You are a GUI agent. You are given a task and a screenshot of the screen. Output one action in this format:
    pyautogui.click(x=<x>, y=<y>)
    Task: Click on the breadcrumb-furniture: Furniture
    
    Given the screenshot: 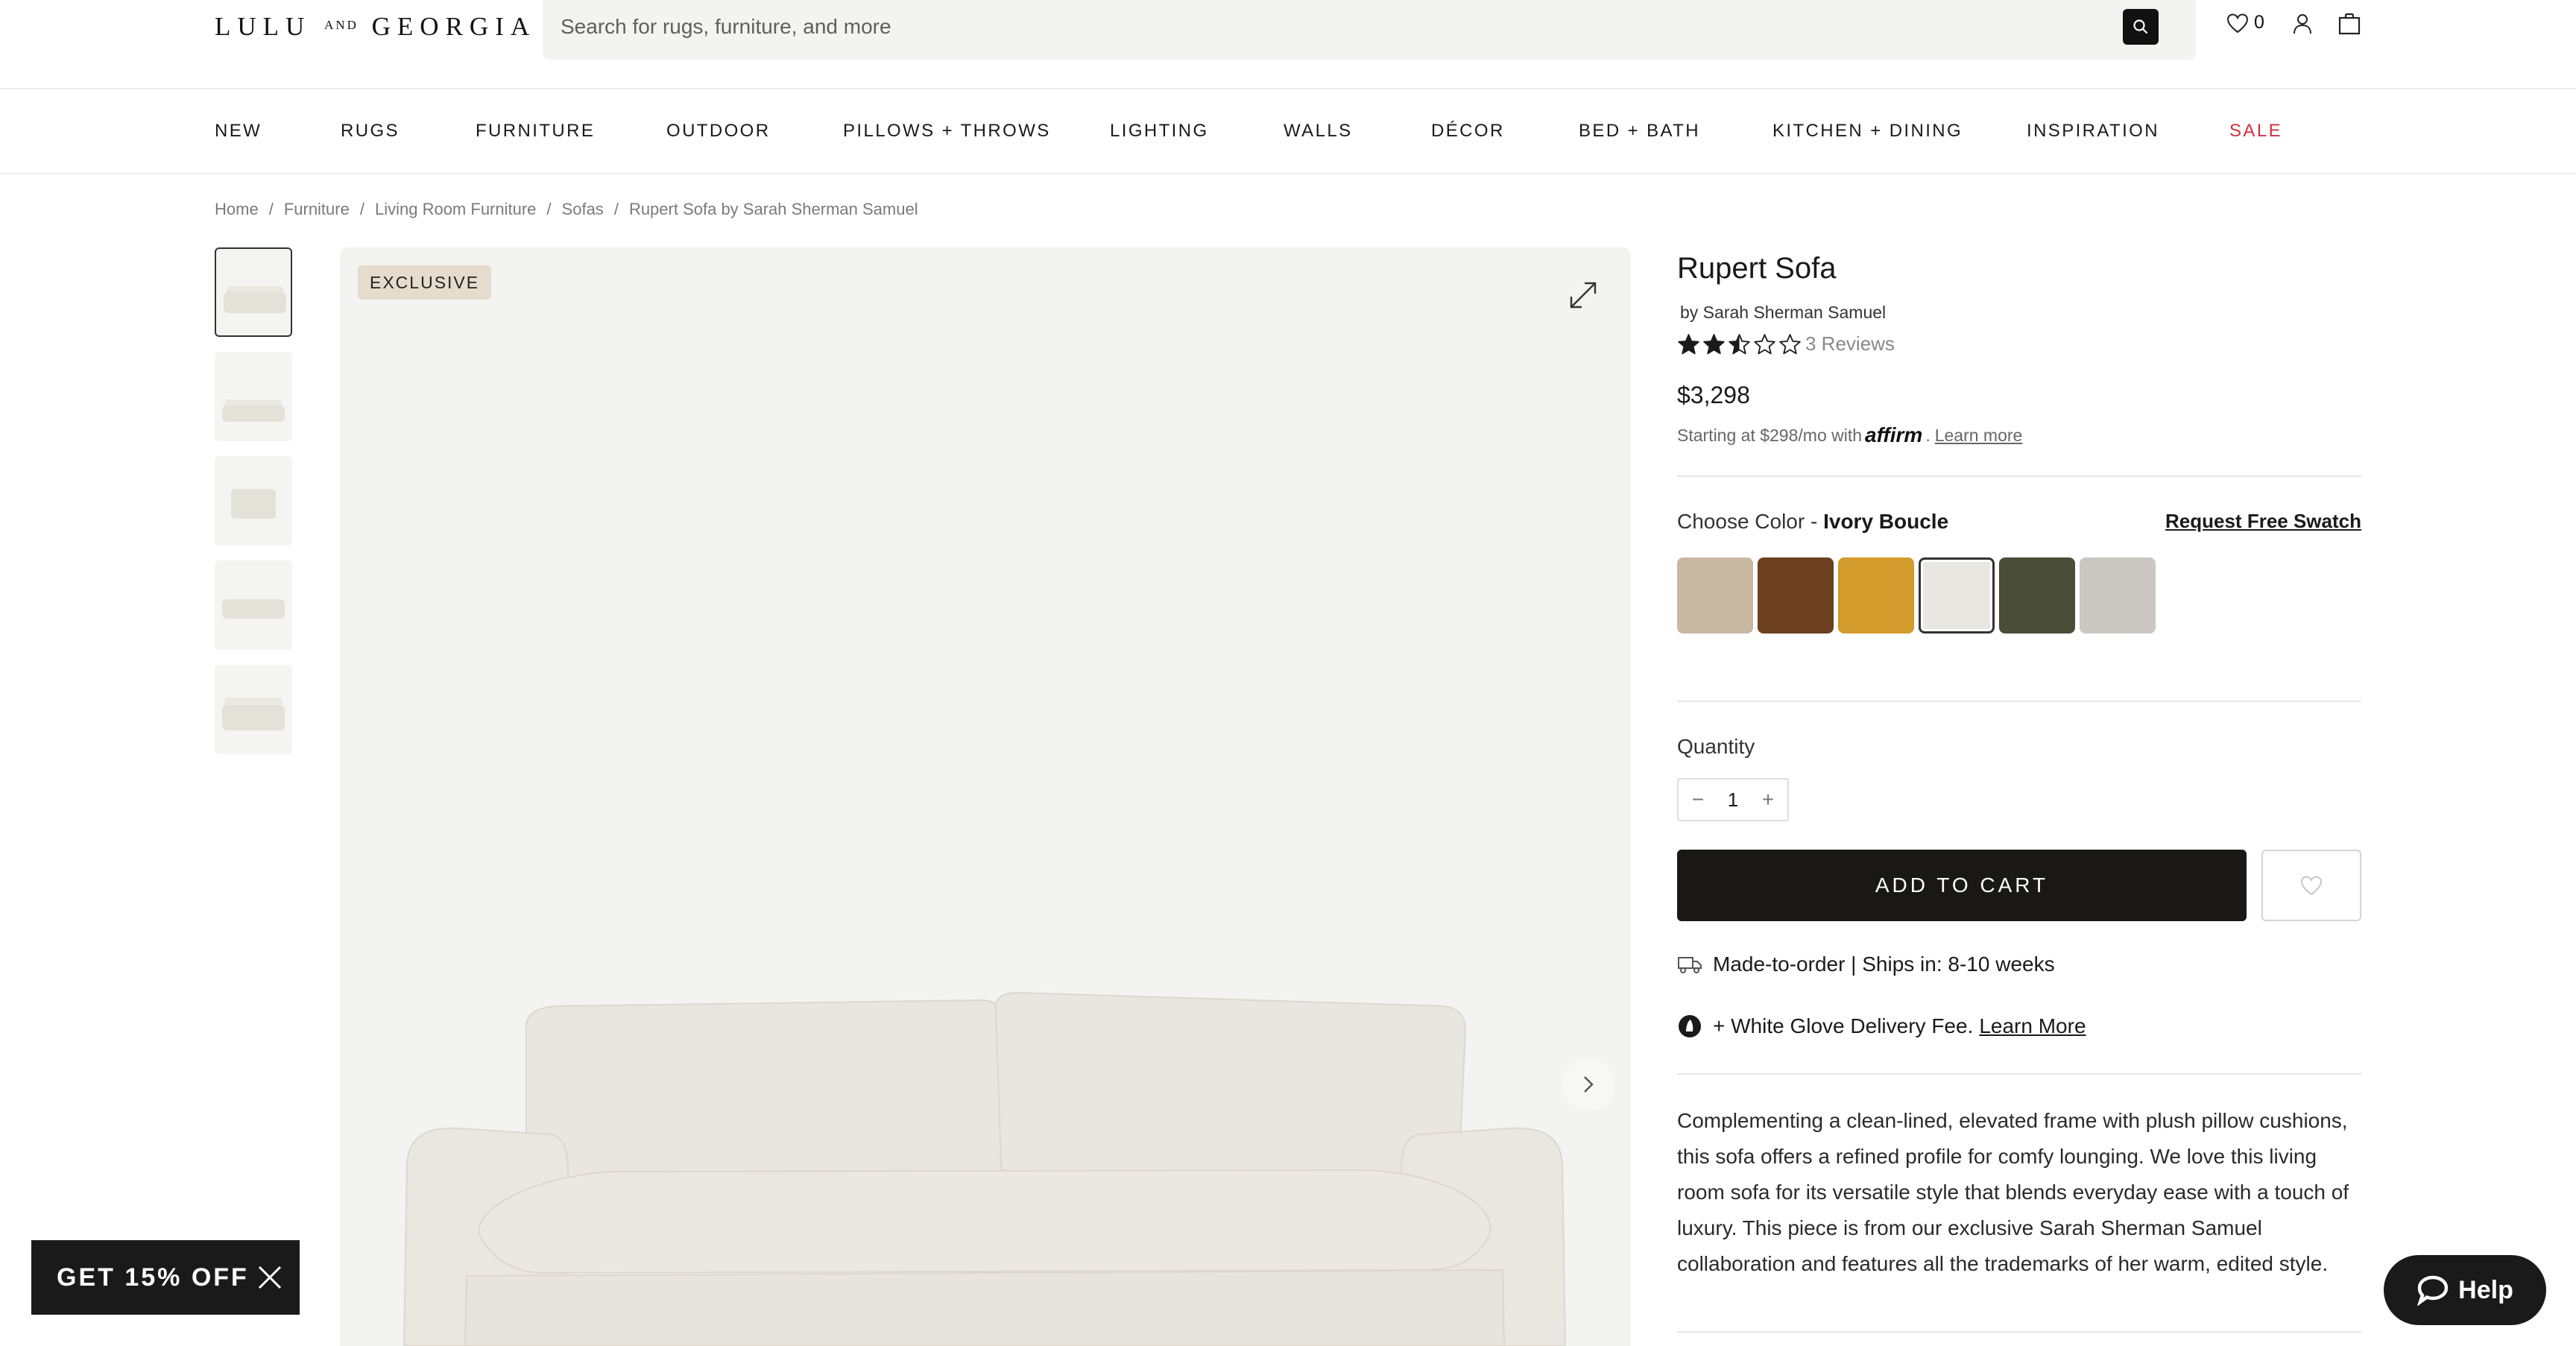 What is the action you would take?
    pyautogui.click(x=317, y=209)
    